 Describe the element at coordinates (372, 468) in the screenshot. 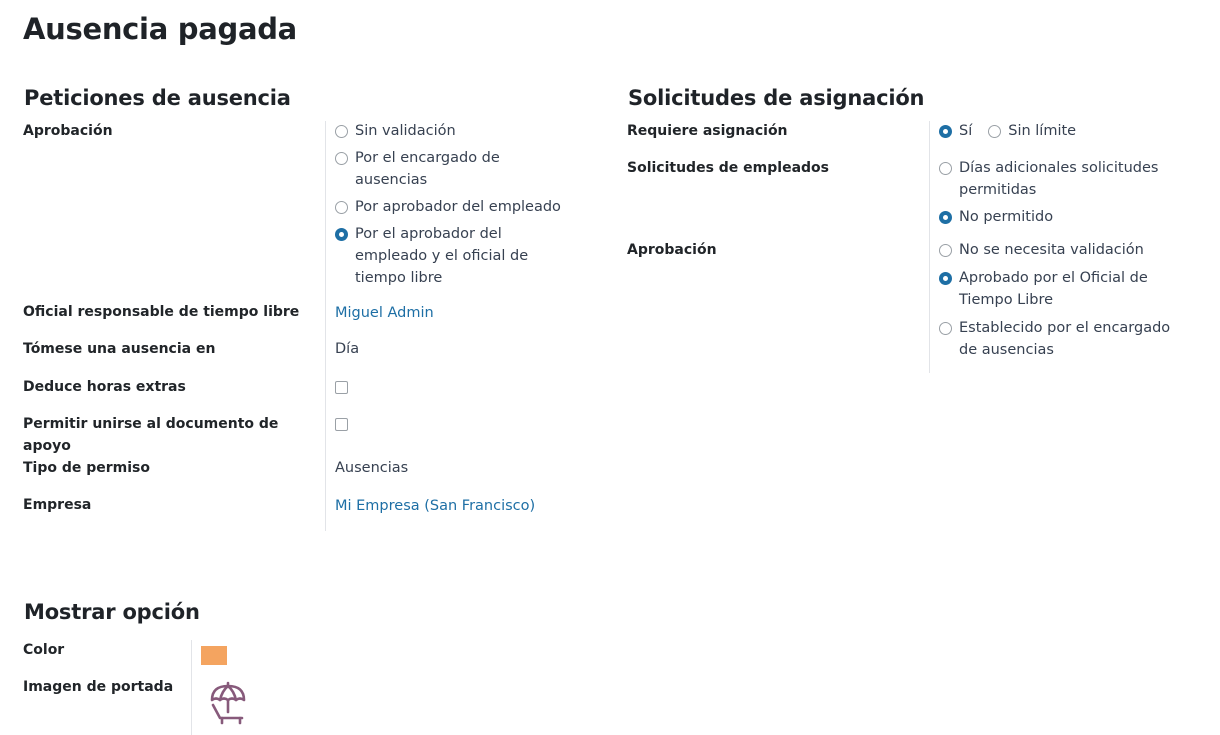

I see `leave-type-value: Ausencias` at that location.